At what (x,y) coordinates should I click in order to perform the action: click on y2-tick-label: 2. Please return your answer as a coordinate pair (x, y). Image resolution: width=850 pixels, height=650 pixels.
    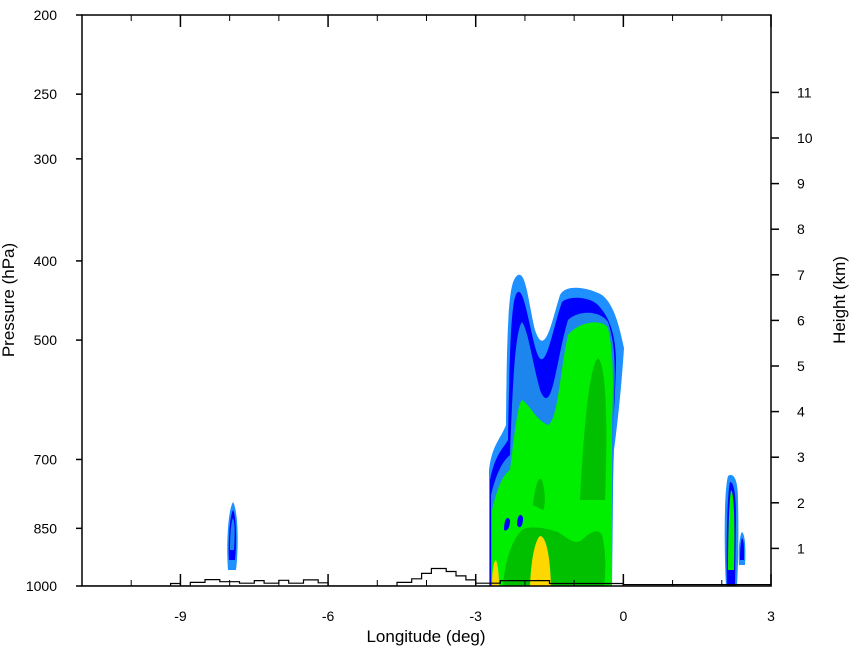
    Looking at the image, I should click on (801, 503).